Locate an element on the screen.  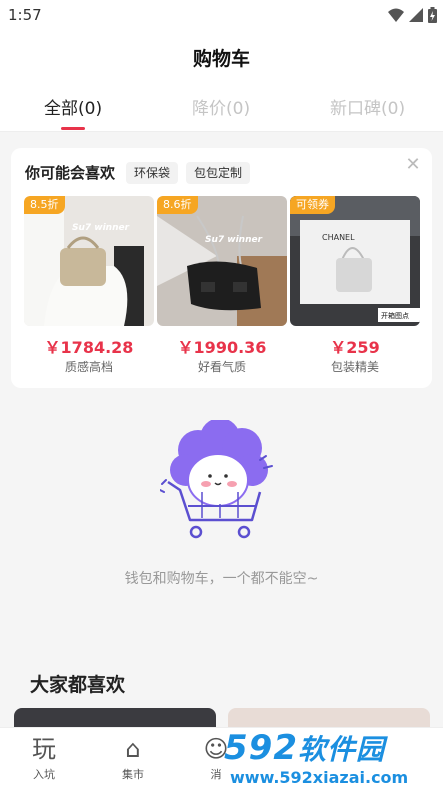
nav-label: 集市 is located at coordinates (133, 774).